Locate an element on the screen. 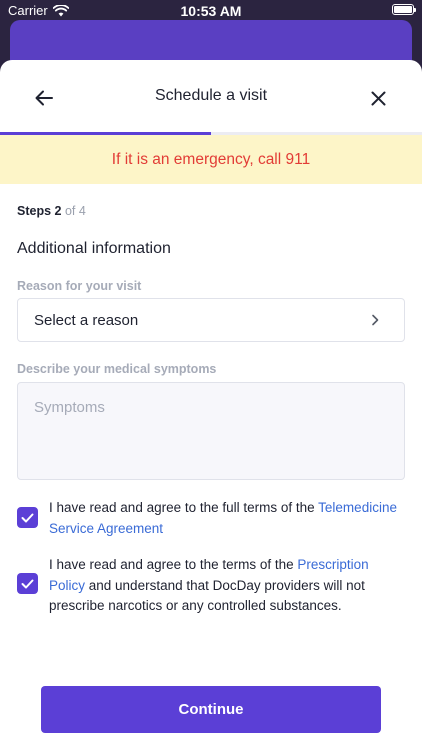 This screenshot has width=422, height=750. close-button is located at coordinates (378, 98).